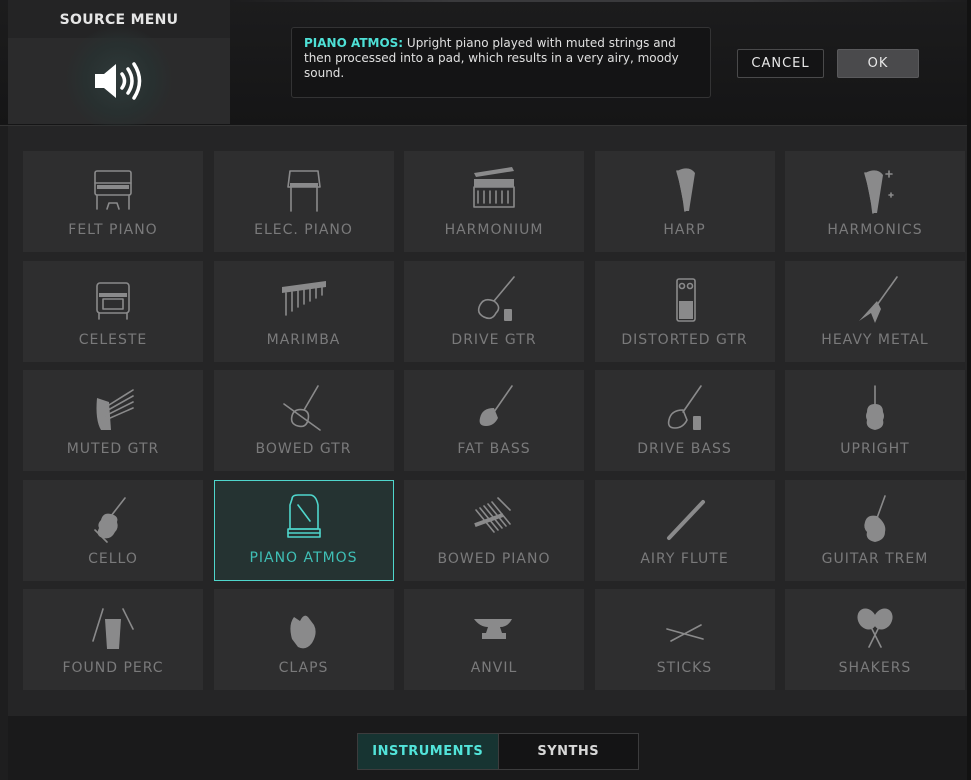 The width and height of the screenshot is (971, 780). Describe the element at coordinates (304, 521) in the screenshot. I see `grand-piano-icon` at that location.